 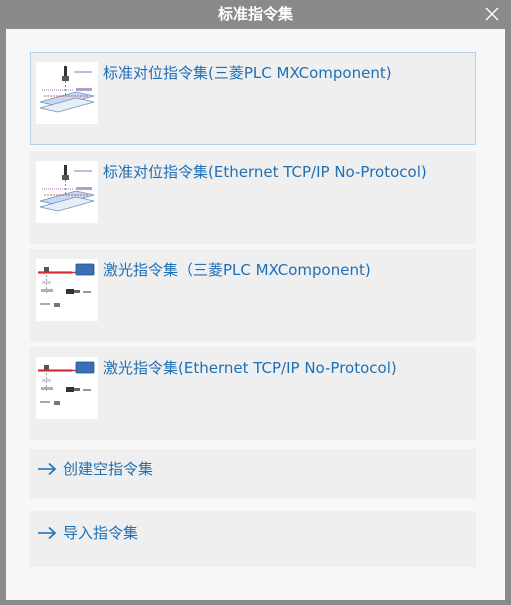 I want to click on create-empty-instruction-set-button: 创建空指令集, so click(x=253, y=474).